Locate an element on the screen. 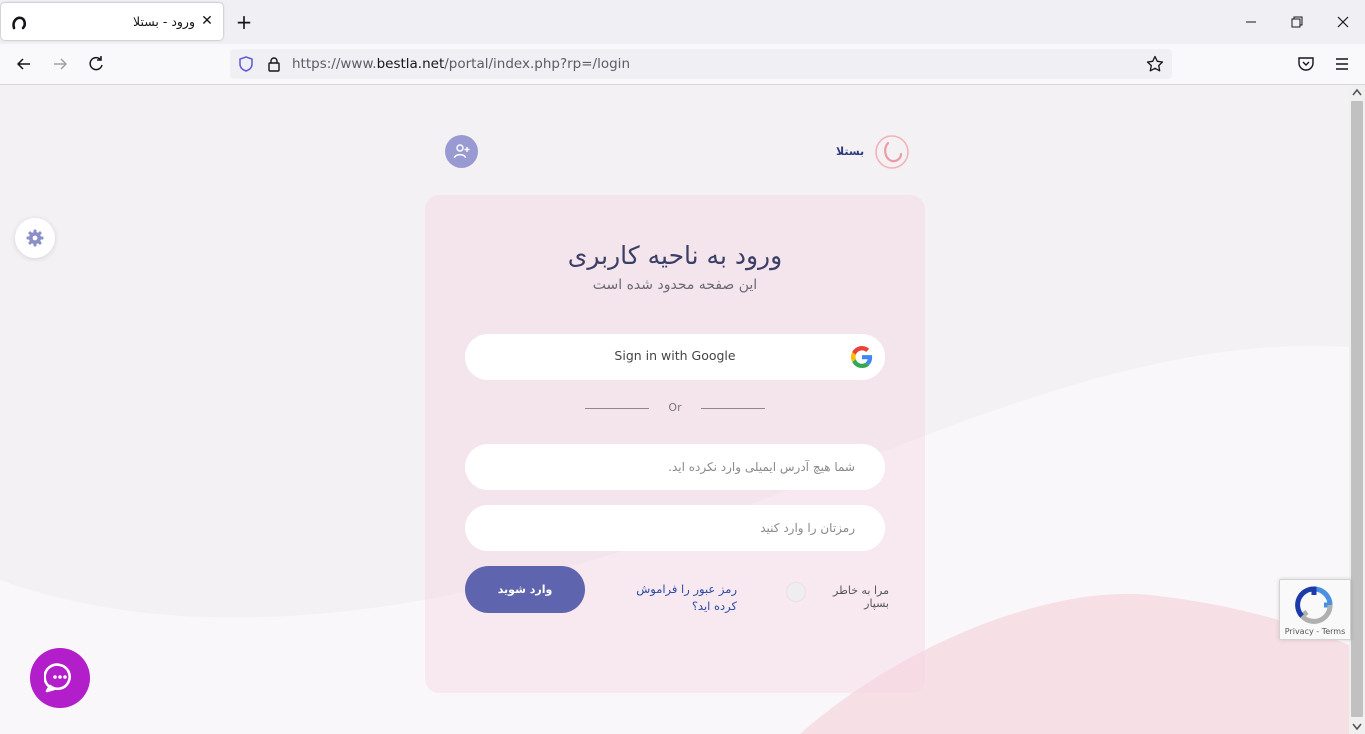  recaptcha-icon is located at coordinates (1314, 605).